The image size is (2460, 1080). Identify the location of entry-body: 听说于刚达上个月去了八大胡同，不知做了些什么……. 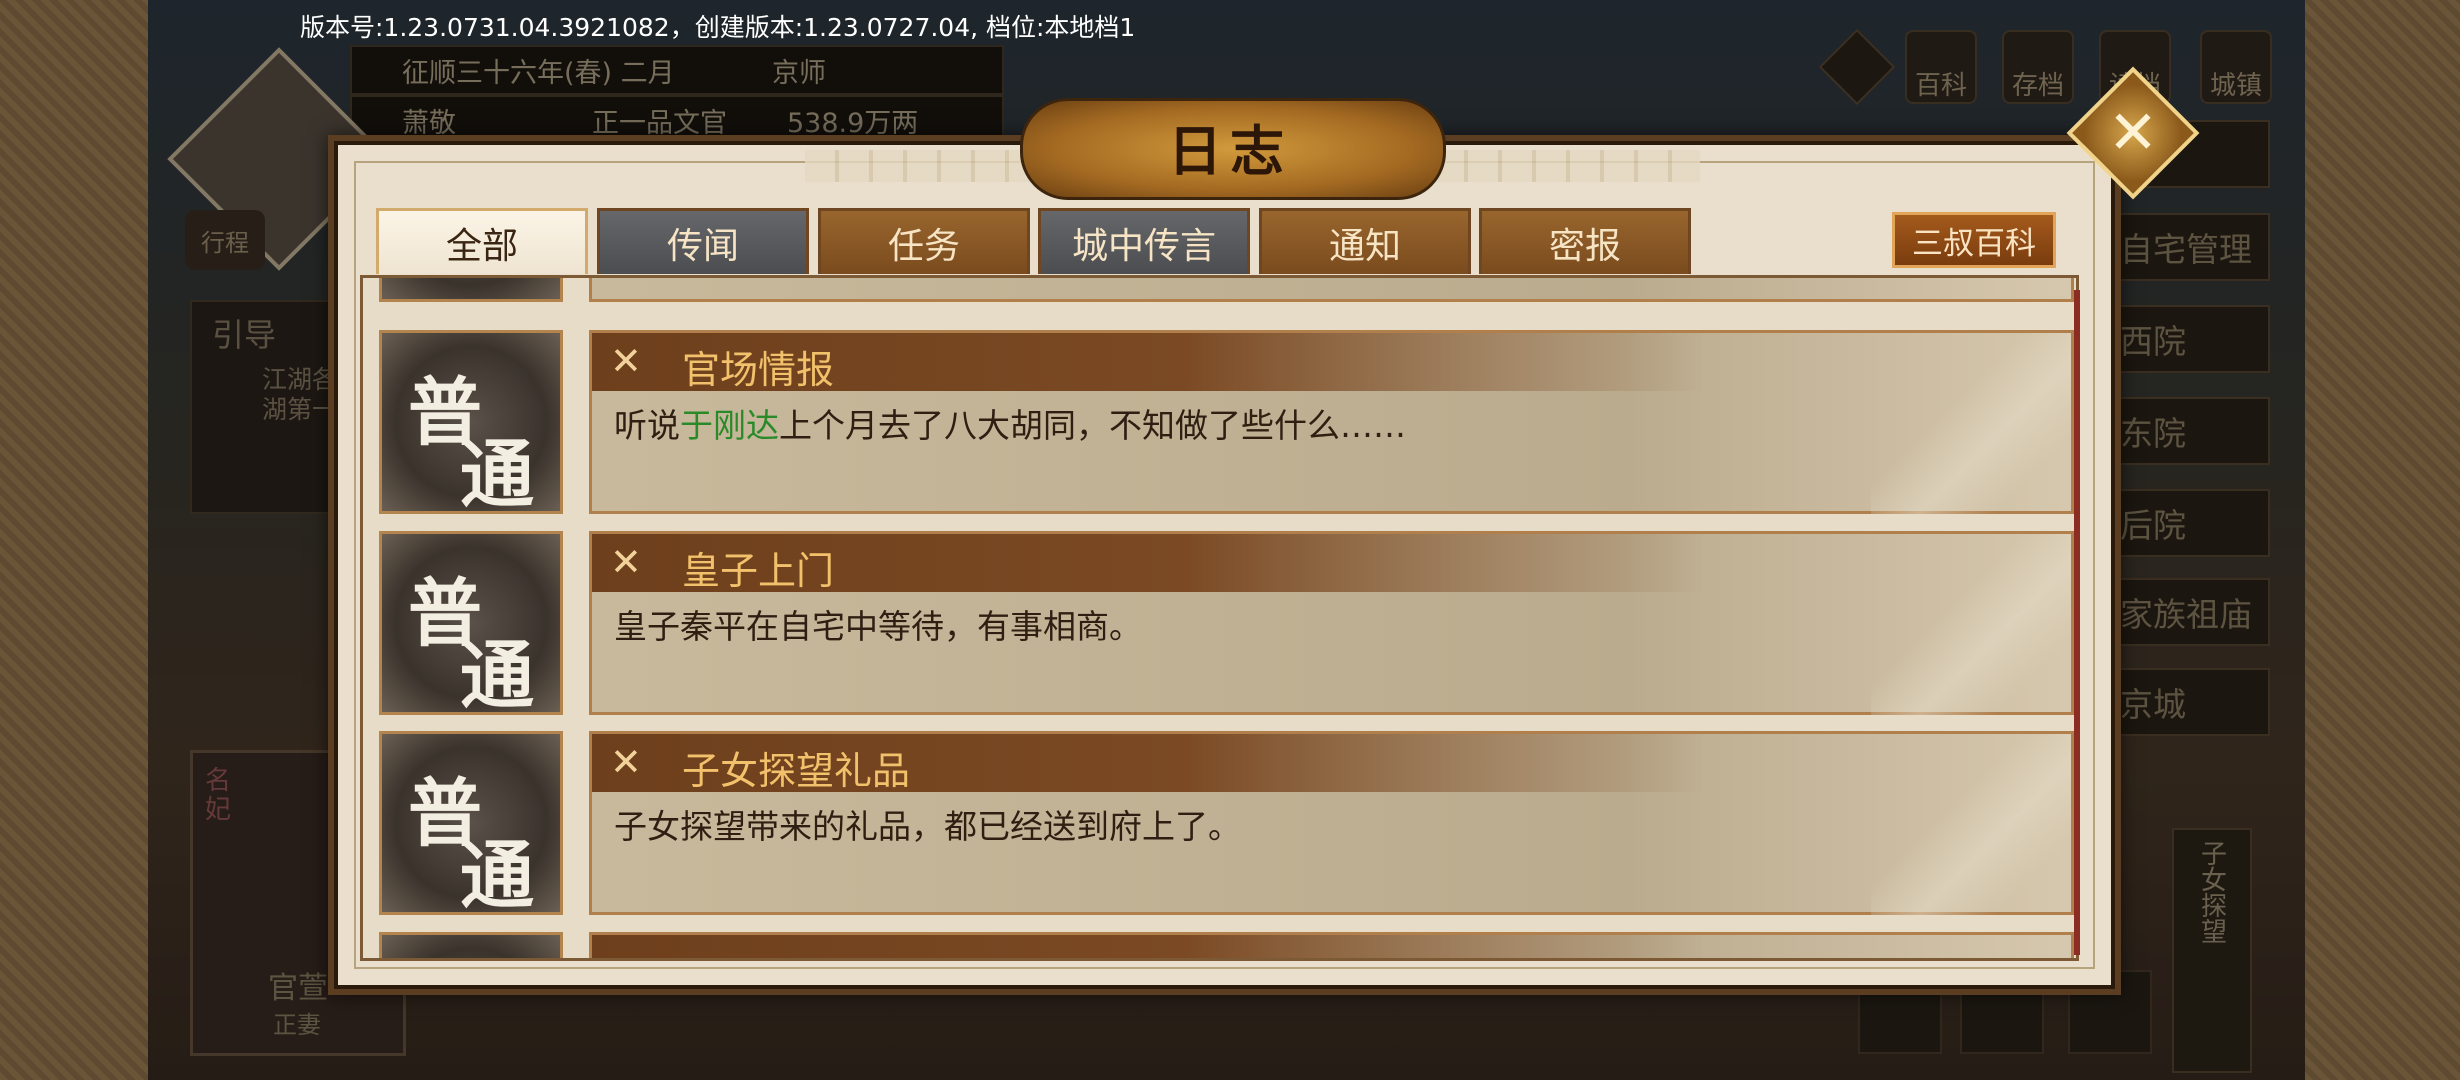
(1010, 425).